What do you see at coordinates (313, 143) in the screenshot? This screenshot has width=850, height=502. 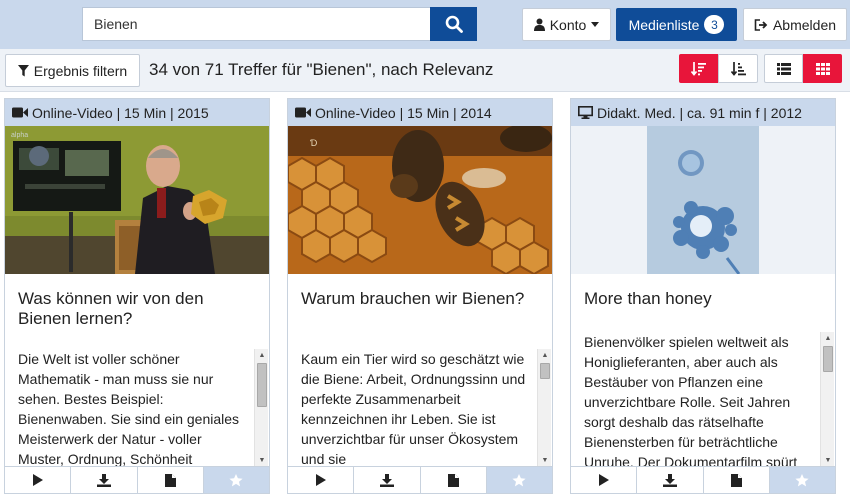 I see `svg-text: Ɗ` at bounding box center [313, 143].